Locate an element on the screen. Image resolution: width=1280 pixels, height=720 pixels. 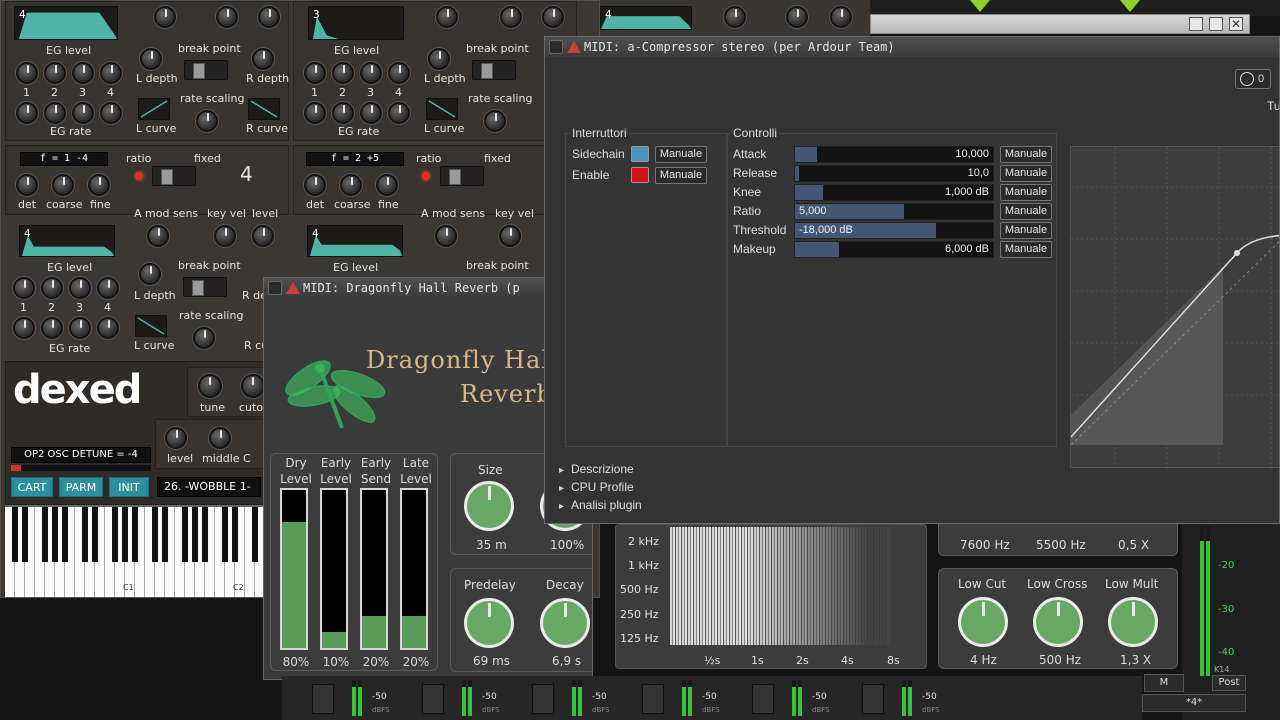
output-button: *4* is located at coordinates (1194, 703).